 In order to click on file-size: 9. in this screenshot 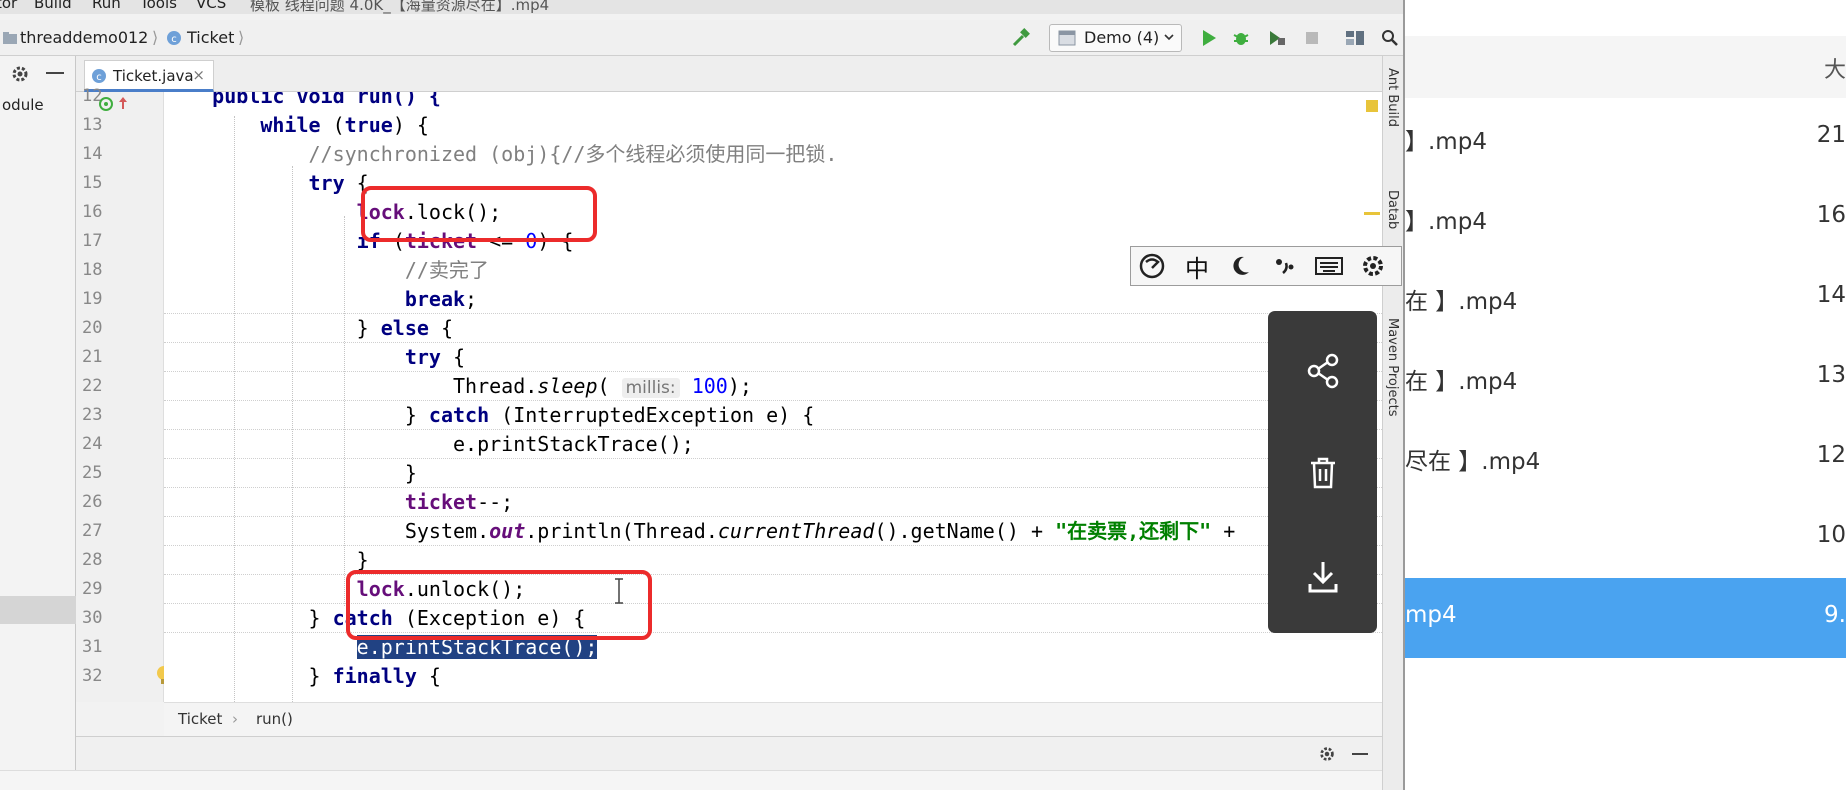, I will do `click(1835, 615)`.